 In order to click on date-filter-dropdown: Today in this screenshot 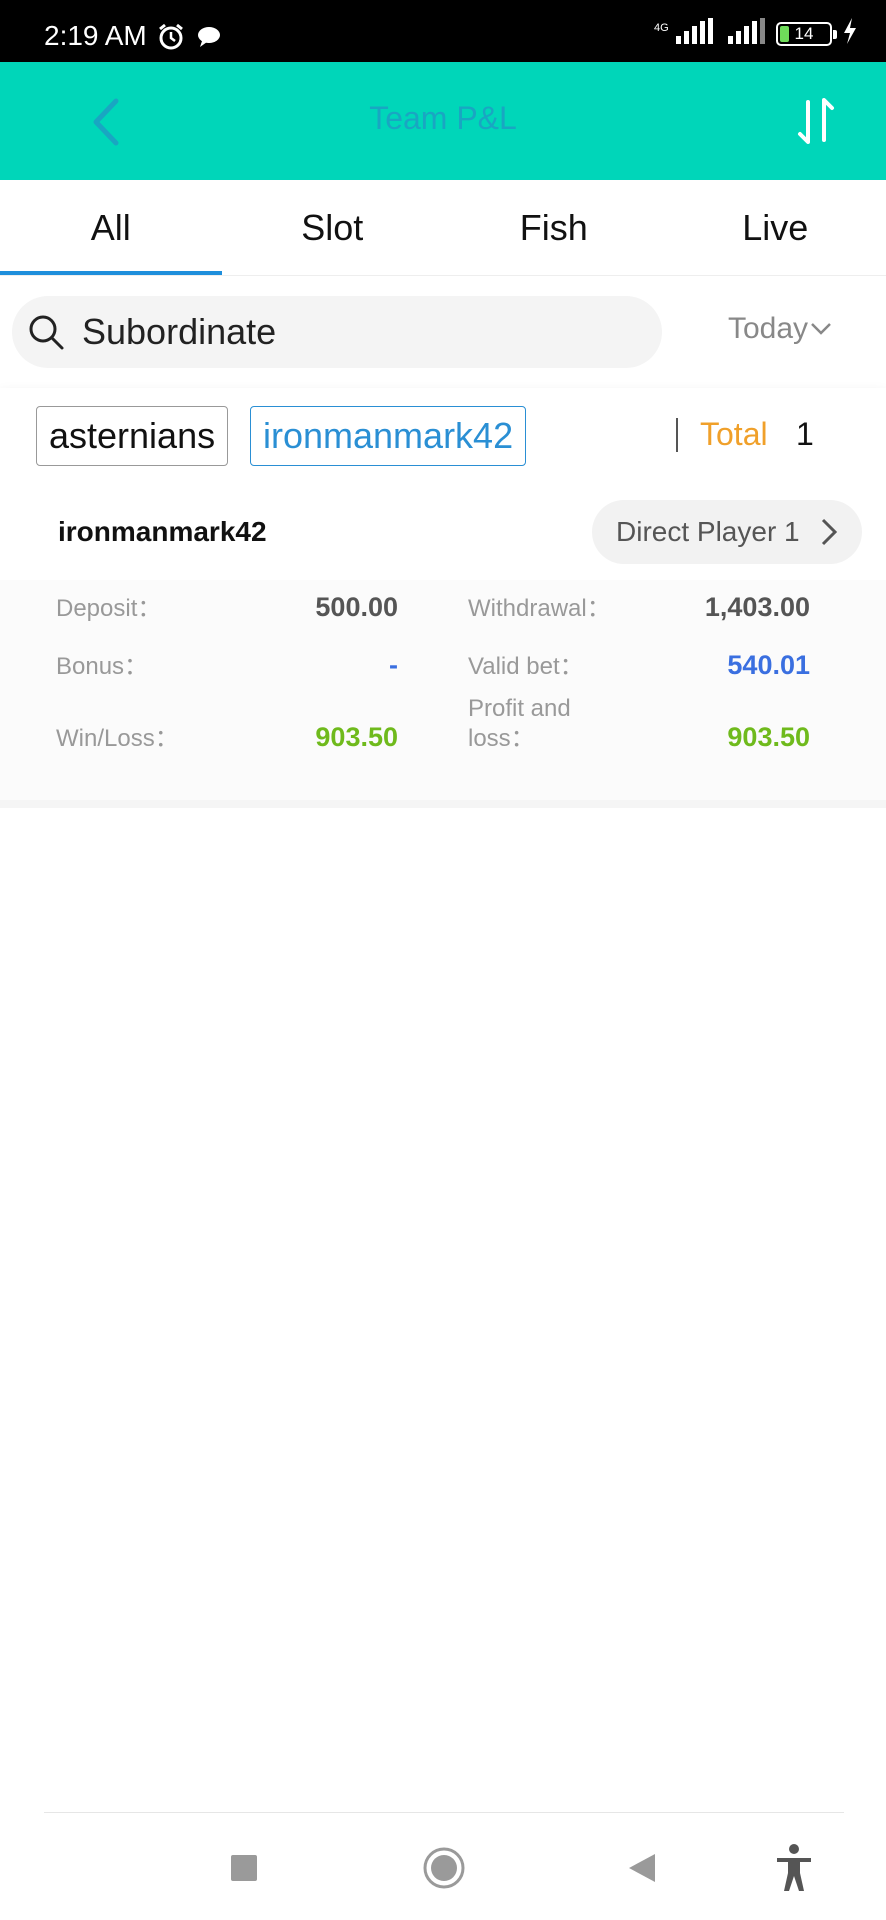, I will do `click(780, 329)`.